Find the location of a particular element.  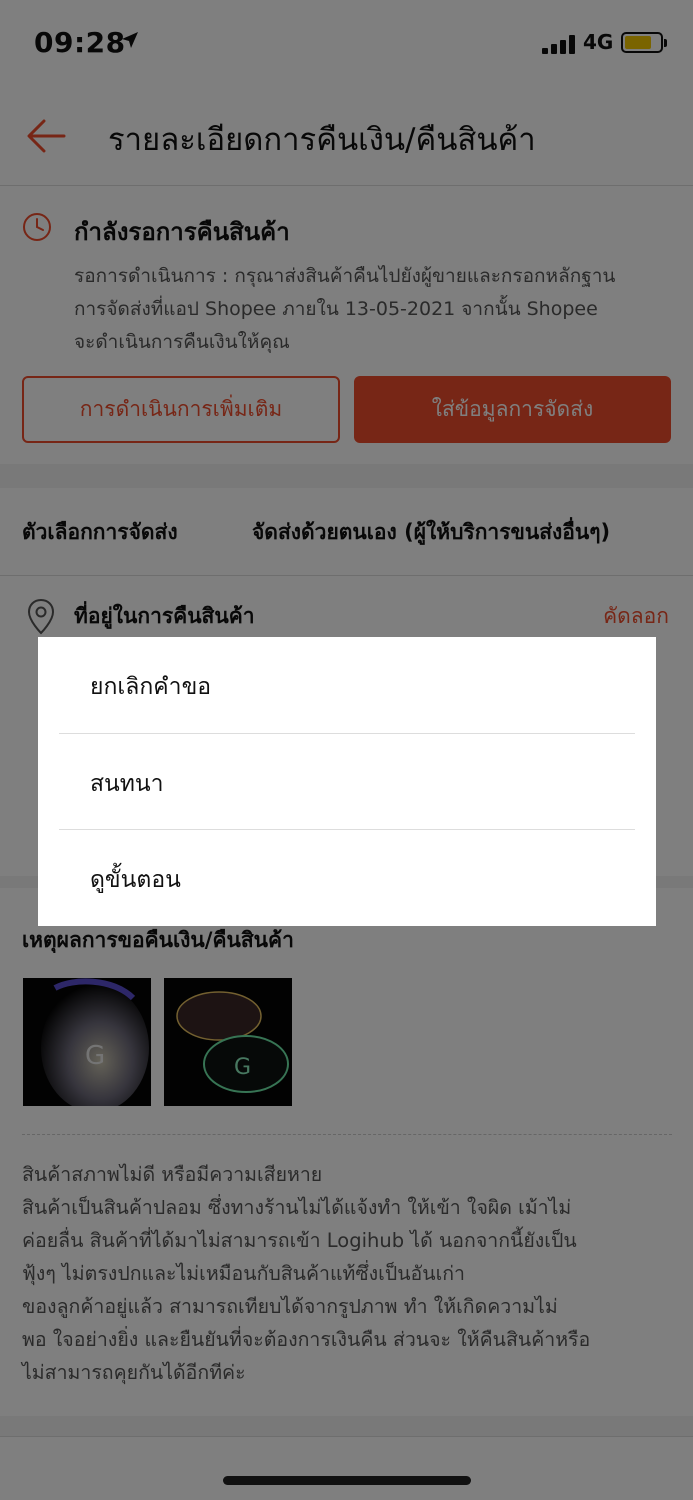

menu-item-label: ยกเลิกคำขอ is located at coordinates (151, 687).